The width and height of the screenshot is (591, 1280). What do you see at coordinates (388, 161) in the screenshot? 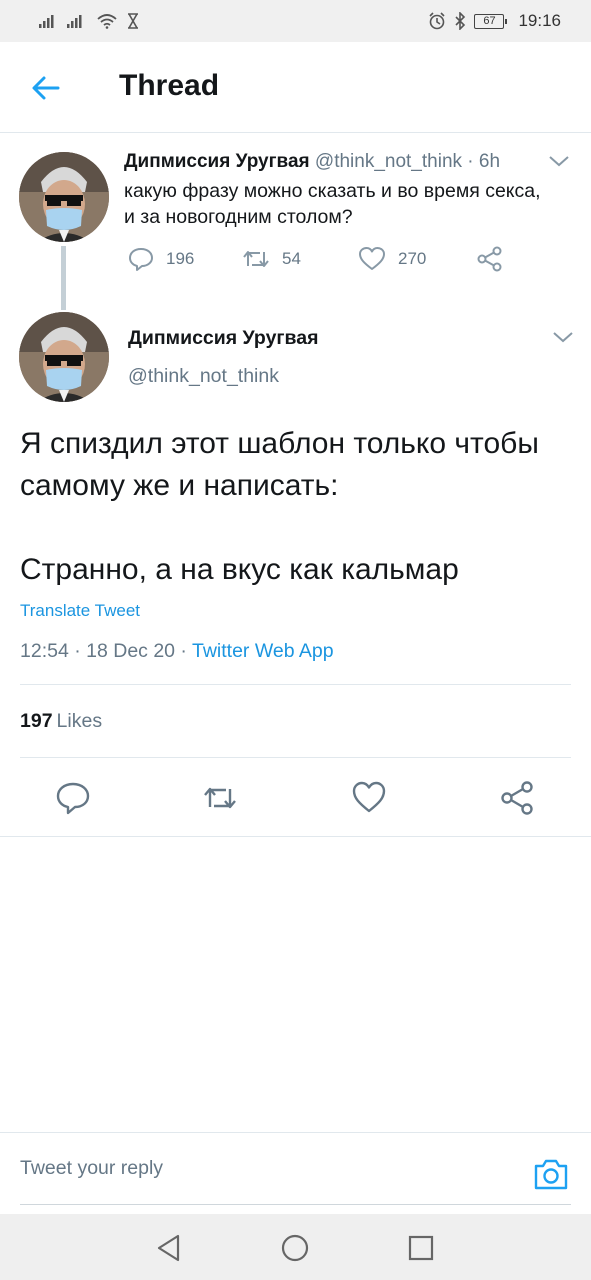
I see `author-handle: @think_not_think` at bounding box center [388, 161].